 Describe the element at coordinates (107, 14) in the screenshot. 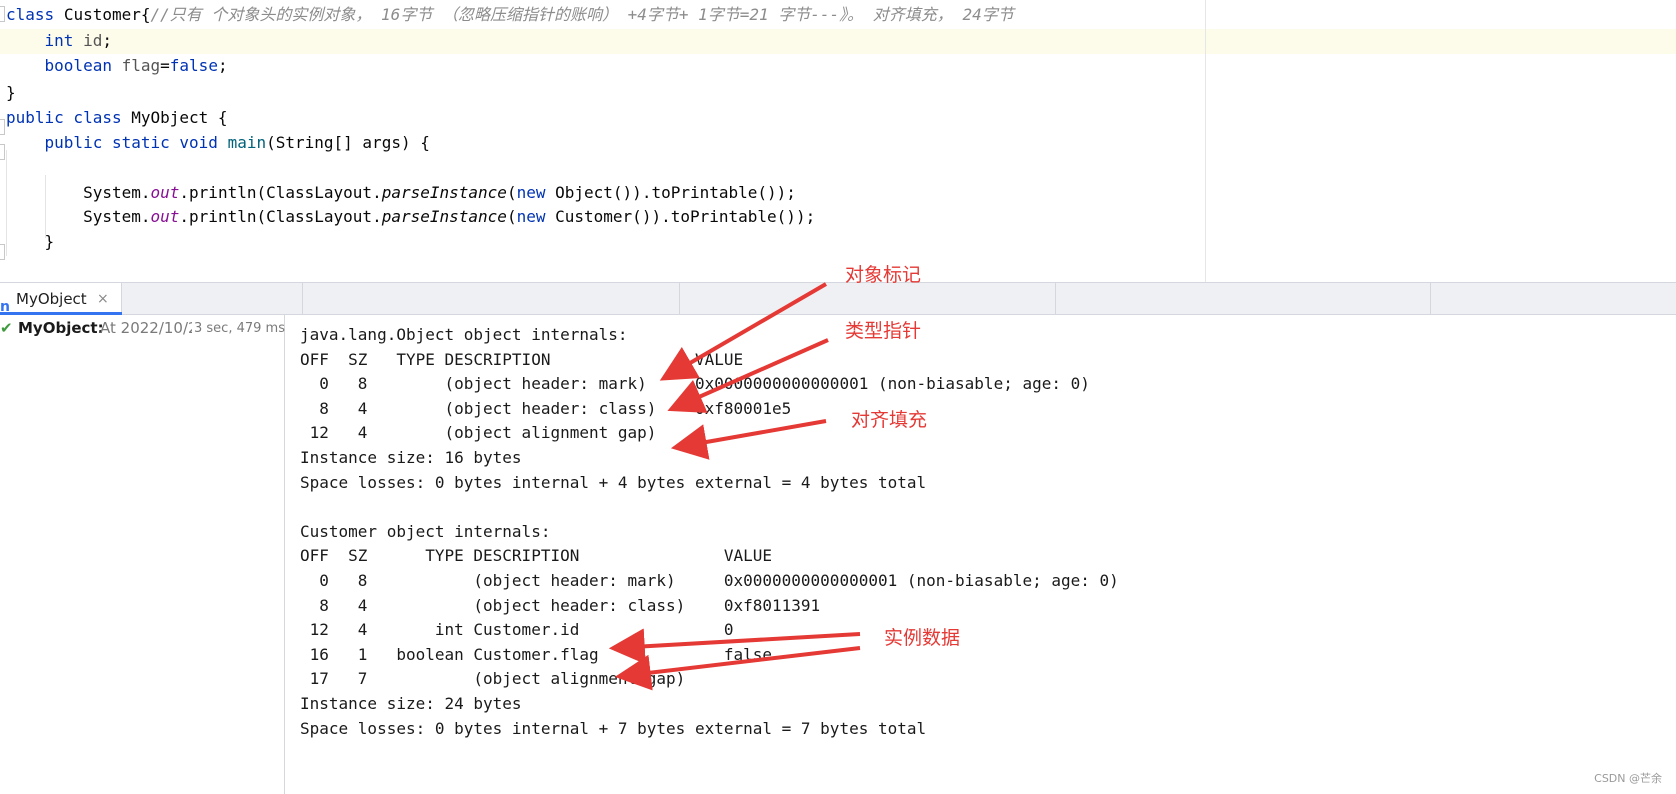

I see `code-token: Customer{` at that location.